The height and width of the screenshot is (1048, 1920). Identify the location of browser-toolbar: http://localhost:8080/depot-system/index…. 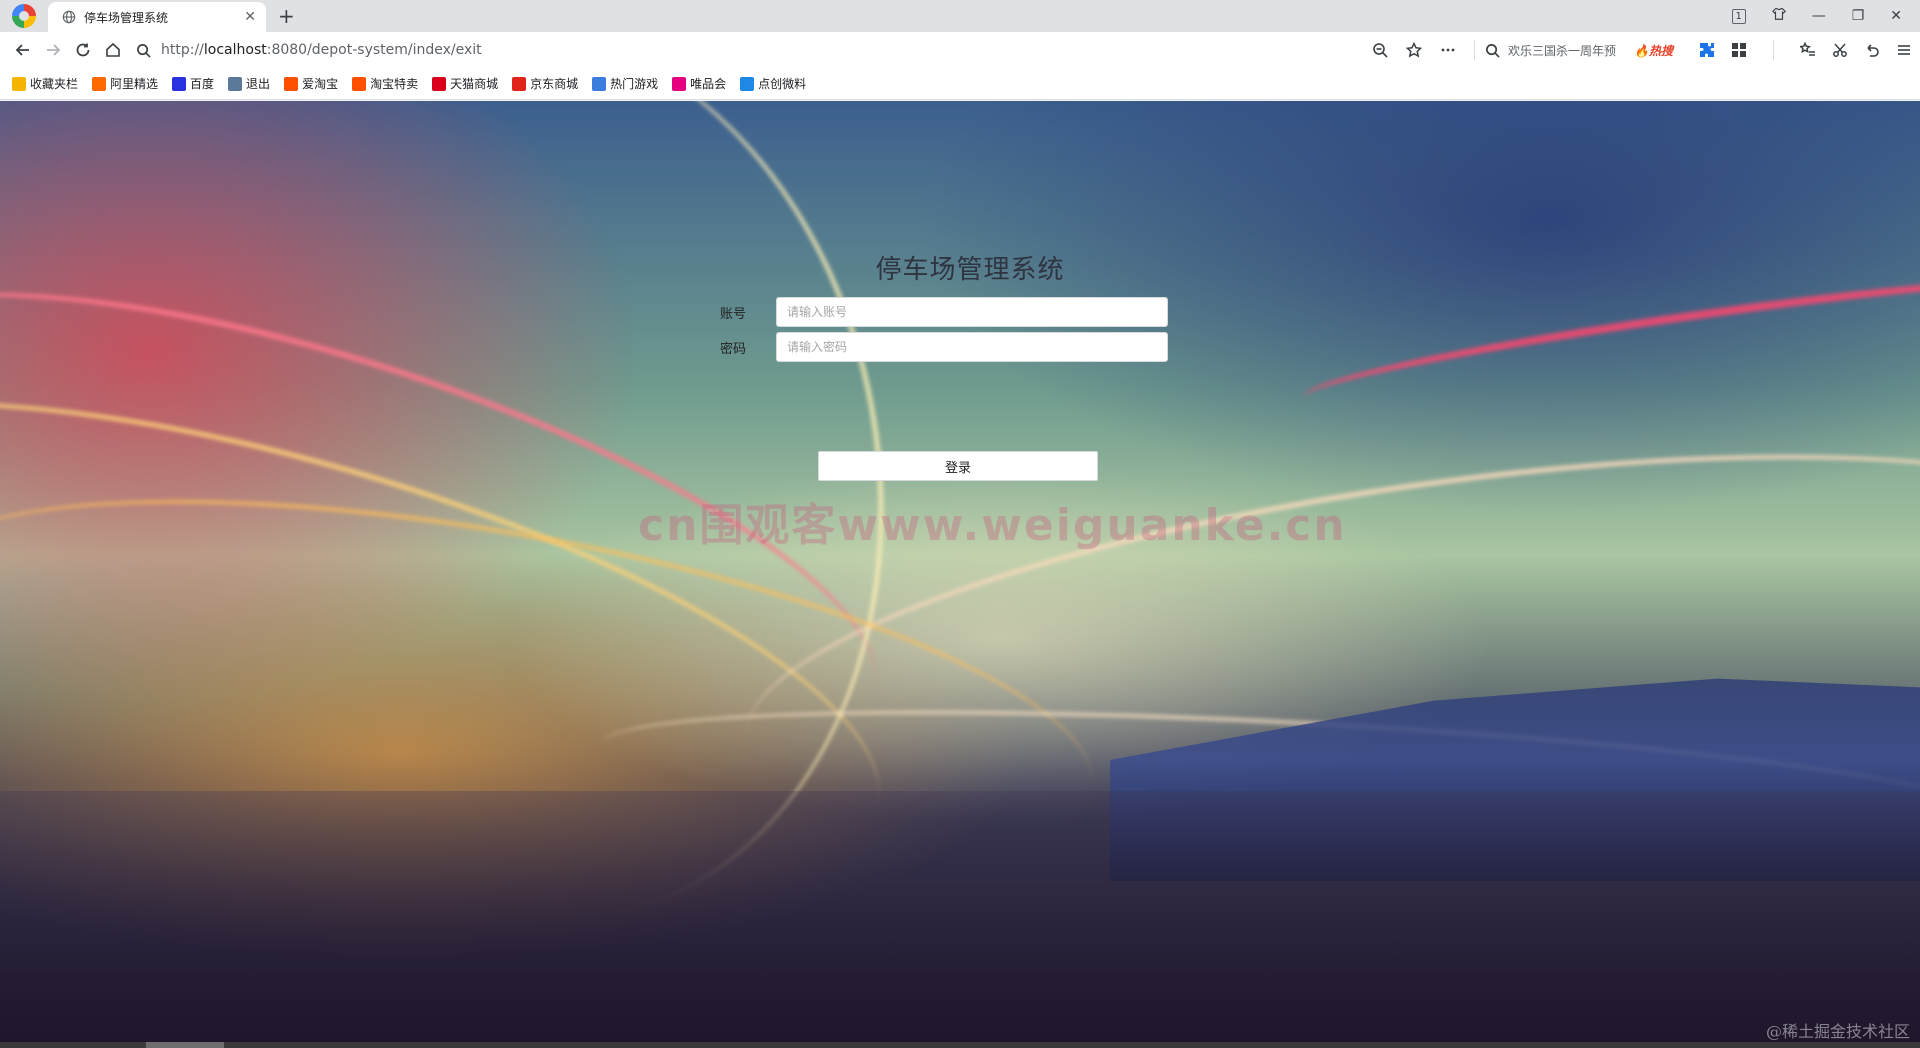
(960, 50).